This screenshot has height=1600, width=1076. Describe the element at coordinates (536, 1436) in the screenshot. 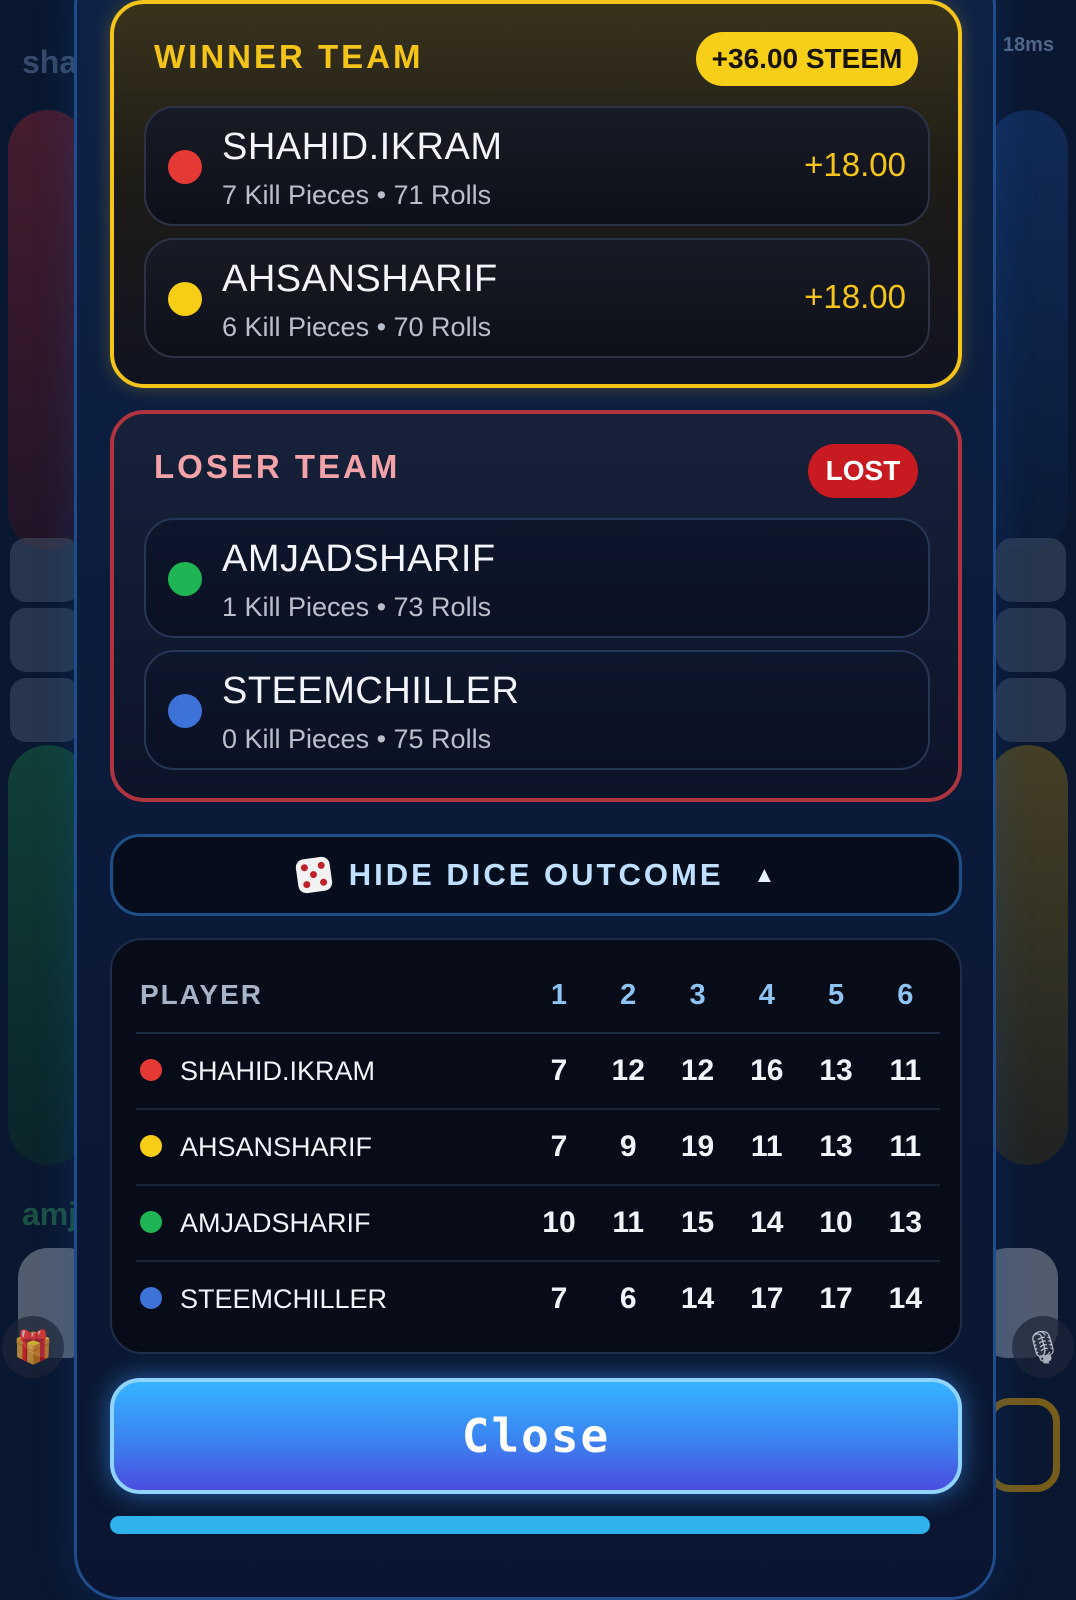

I see `close-button: Close` at that location.